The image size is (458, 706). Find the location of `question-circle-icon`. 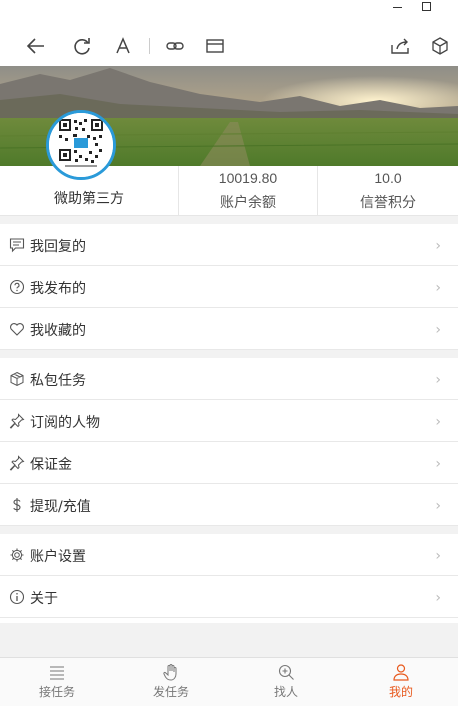

question-circle-icon is located at coordinates (17, 287).